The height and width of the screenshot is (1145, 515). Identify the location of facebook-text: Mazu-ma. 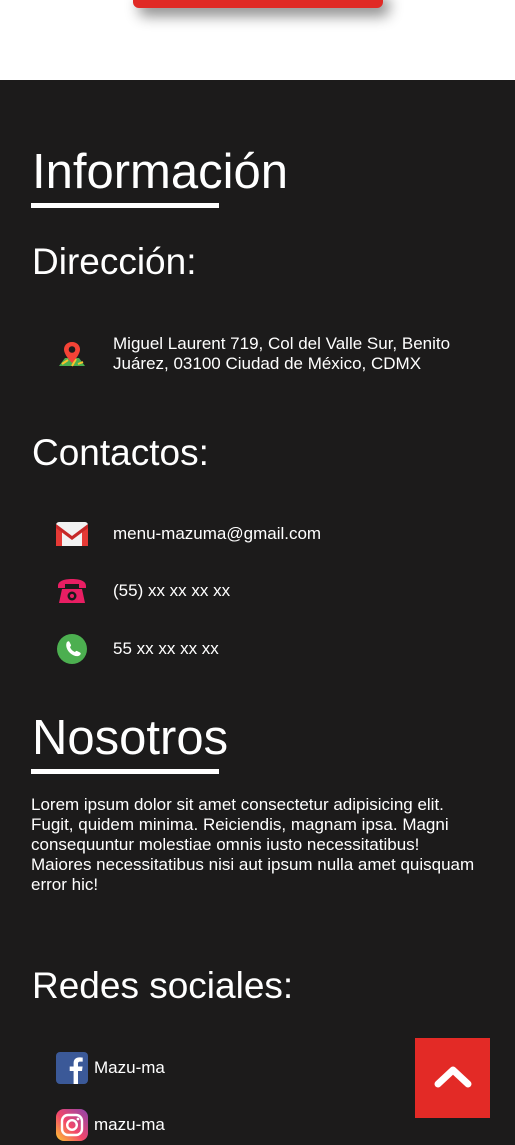
(129, 1068).